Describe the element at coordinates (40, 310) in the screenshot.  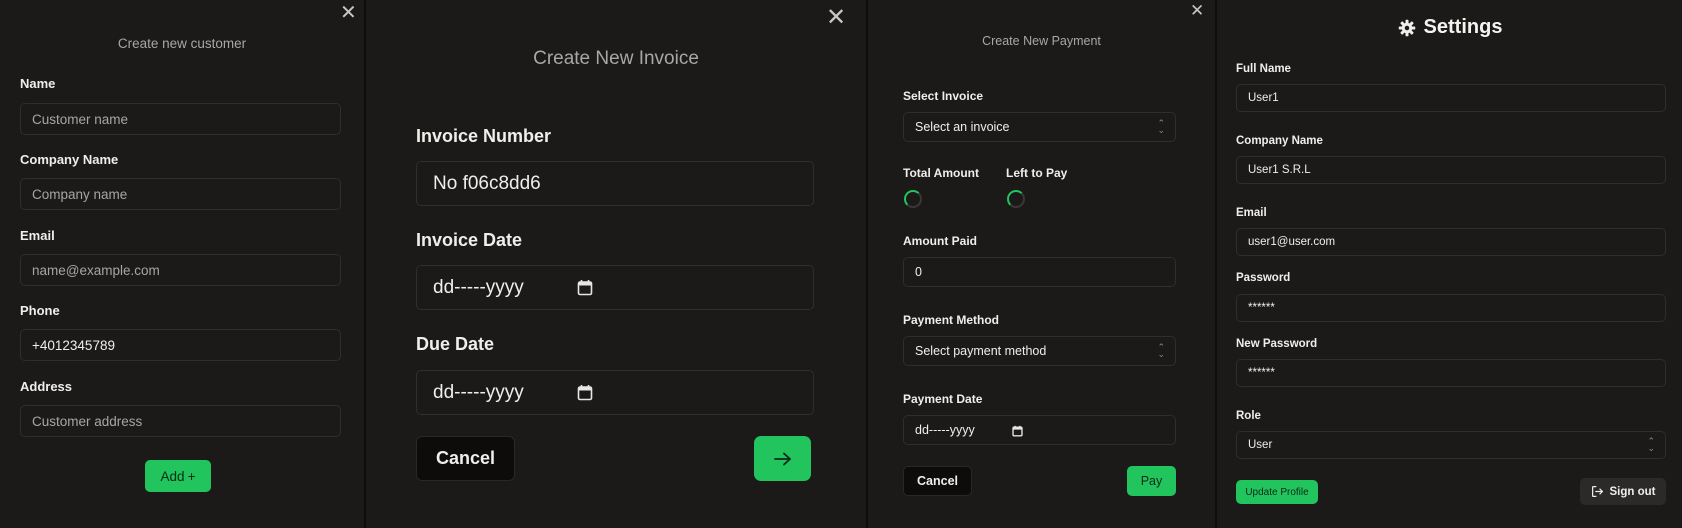
I see `phone-label: Phone` at that location.